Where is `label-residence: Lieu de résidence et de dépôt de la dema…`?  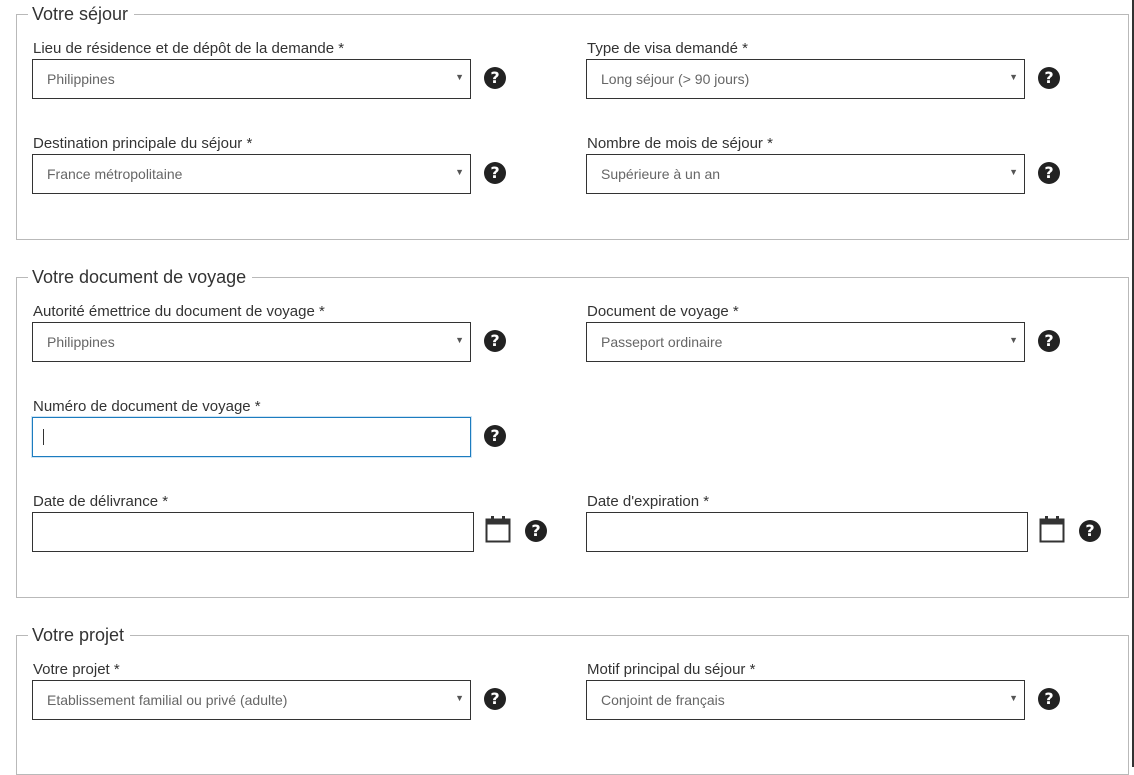 label-residence: Lieu de résidence et de dépôt de la dema… is located at coordinates (189, 48).